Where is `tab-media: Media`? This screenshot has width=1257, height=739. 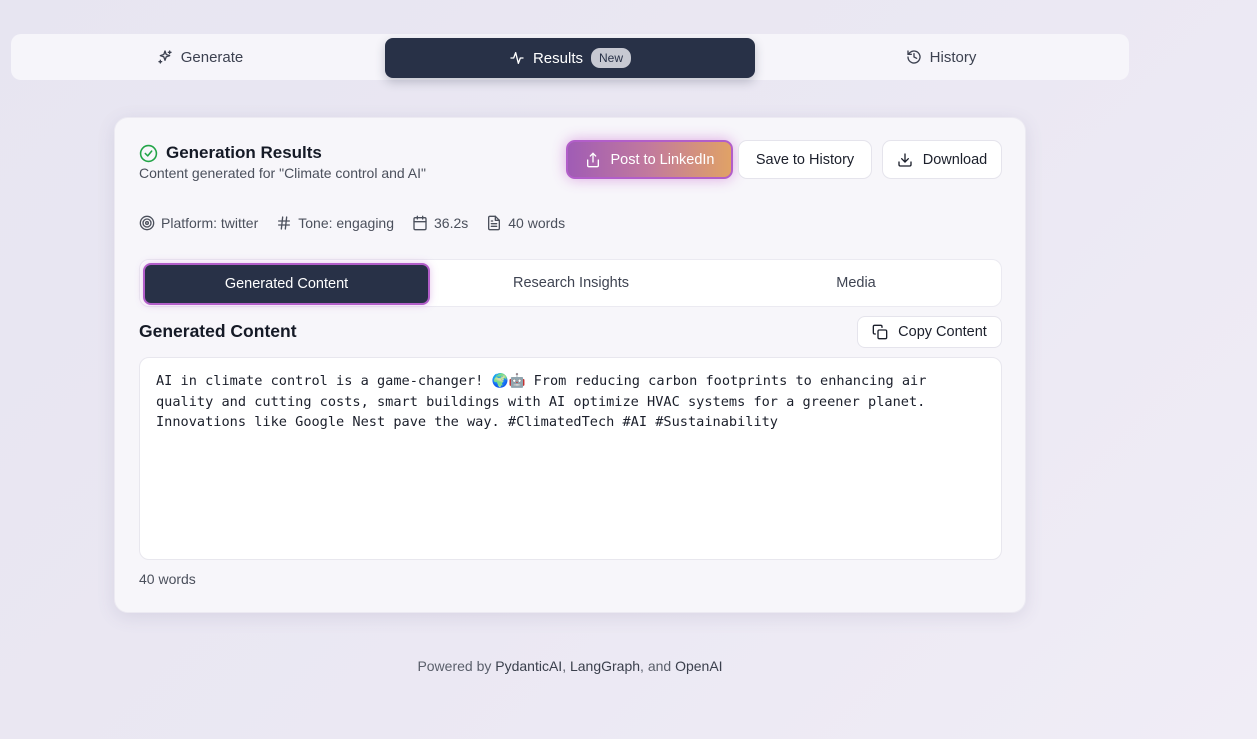
tab-media: Media is located at coordinates (856, 283).